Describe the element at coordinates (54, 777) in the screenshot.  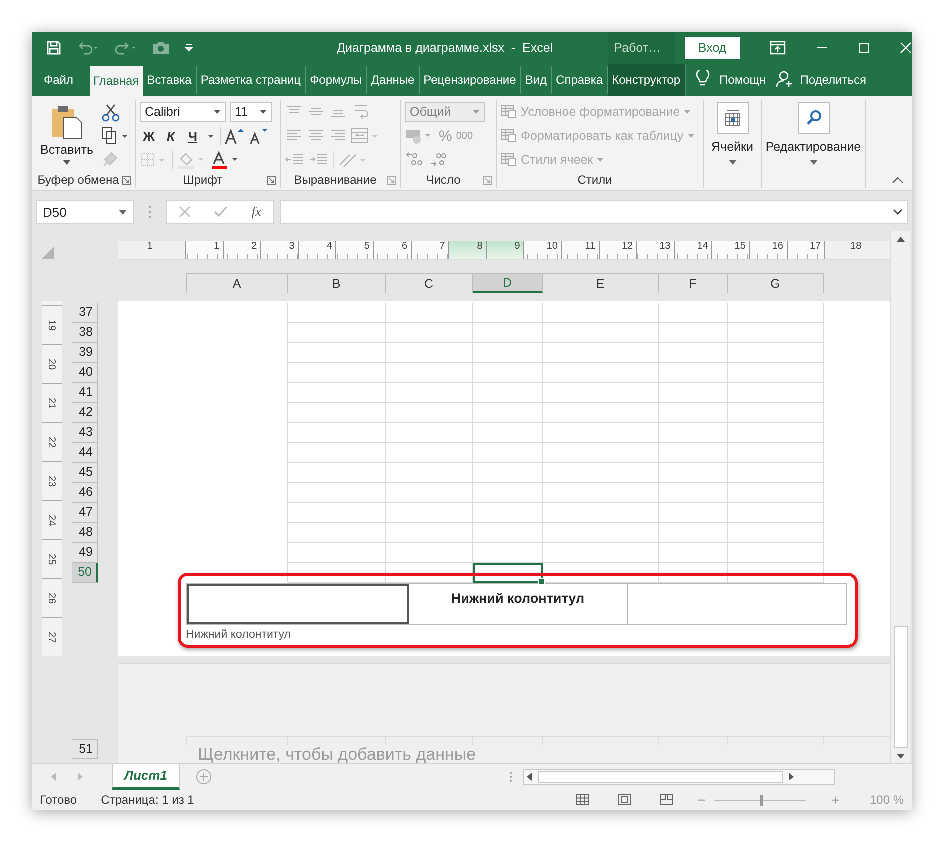
I see `previous-sheet-icon` at that location.